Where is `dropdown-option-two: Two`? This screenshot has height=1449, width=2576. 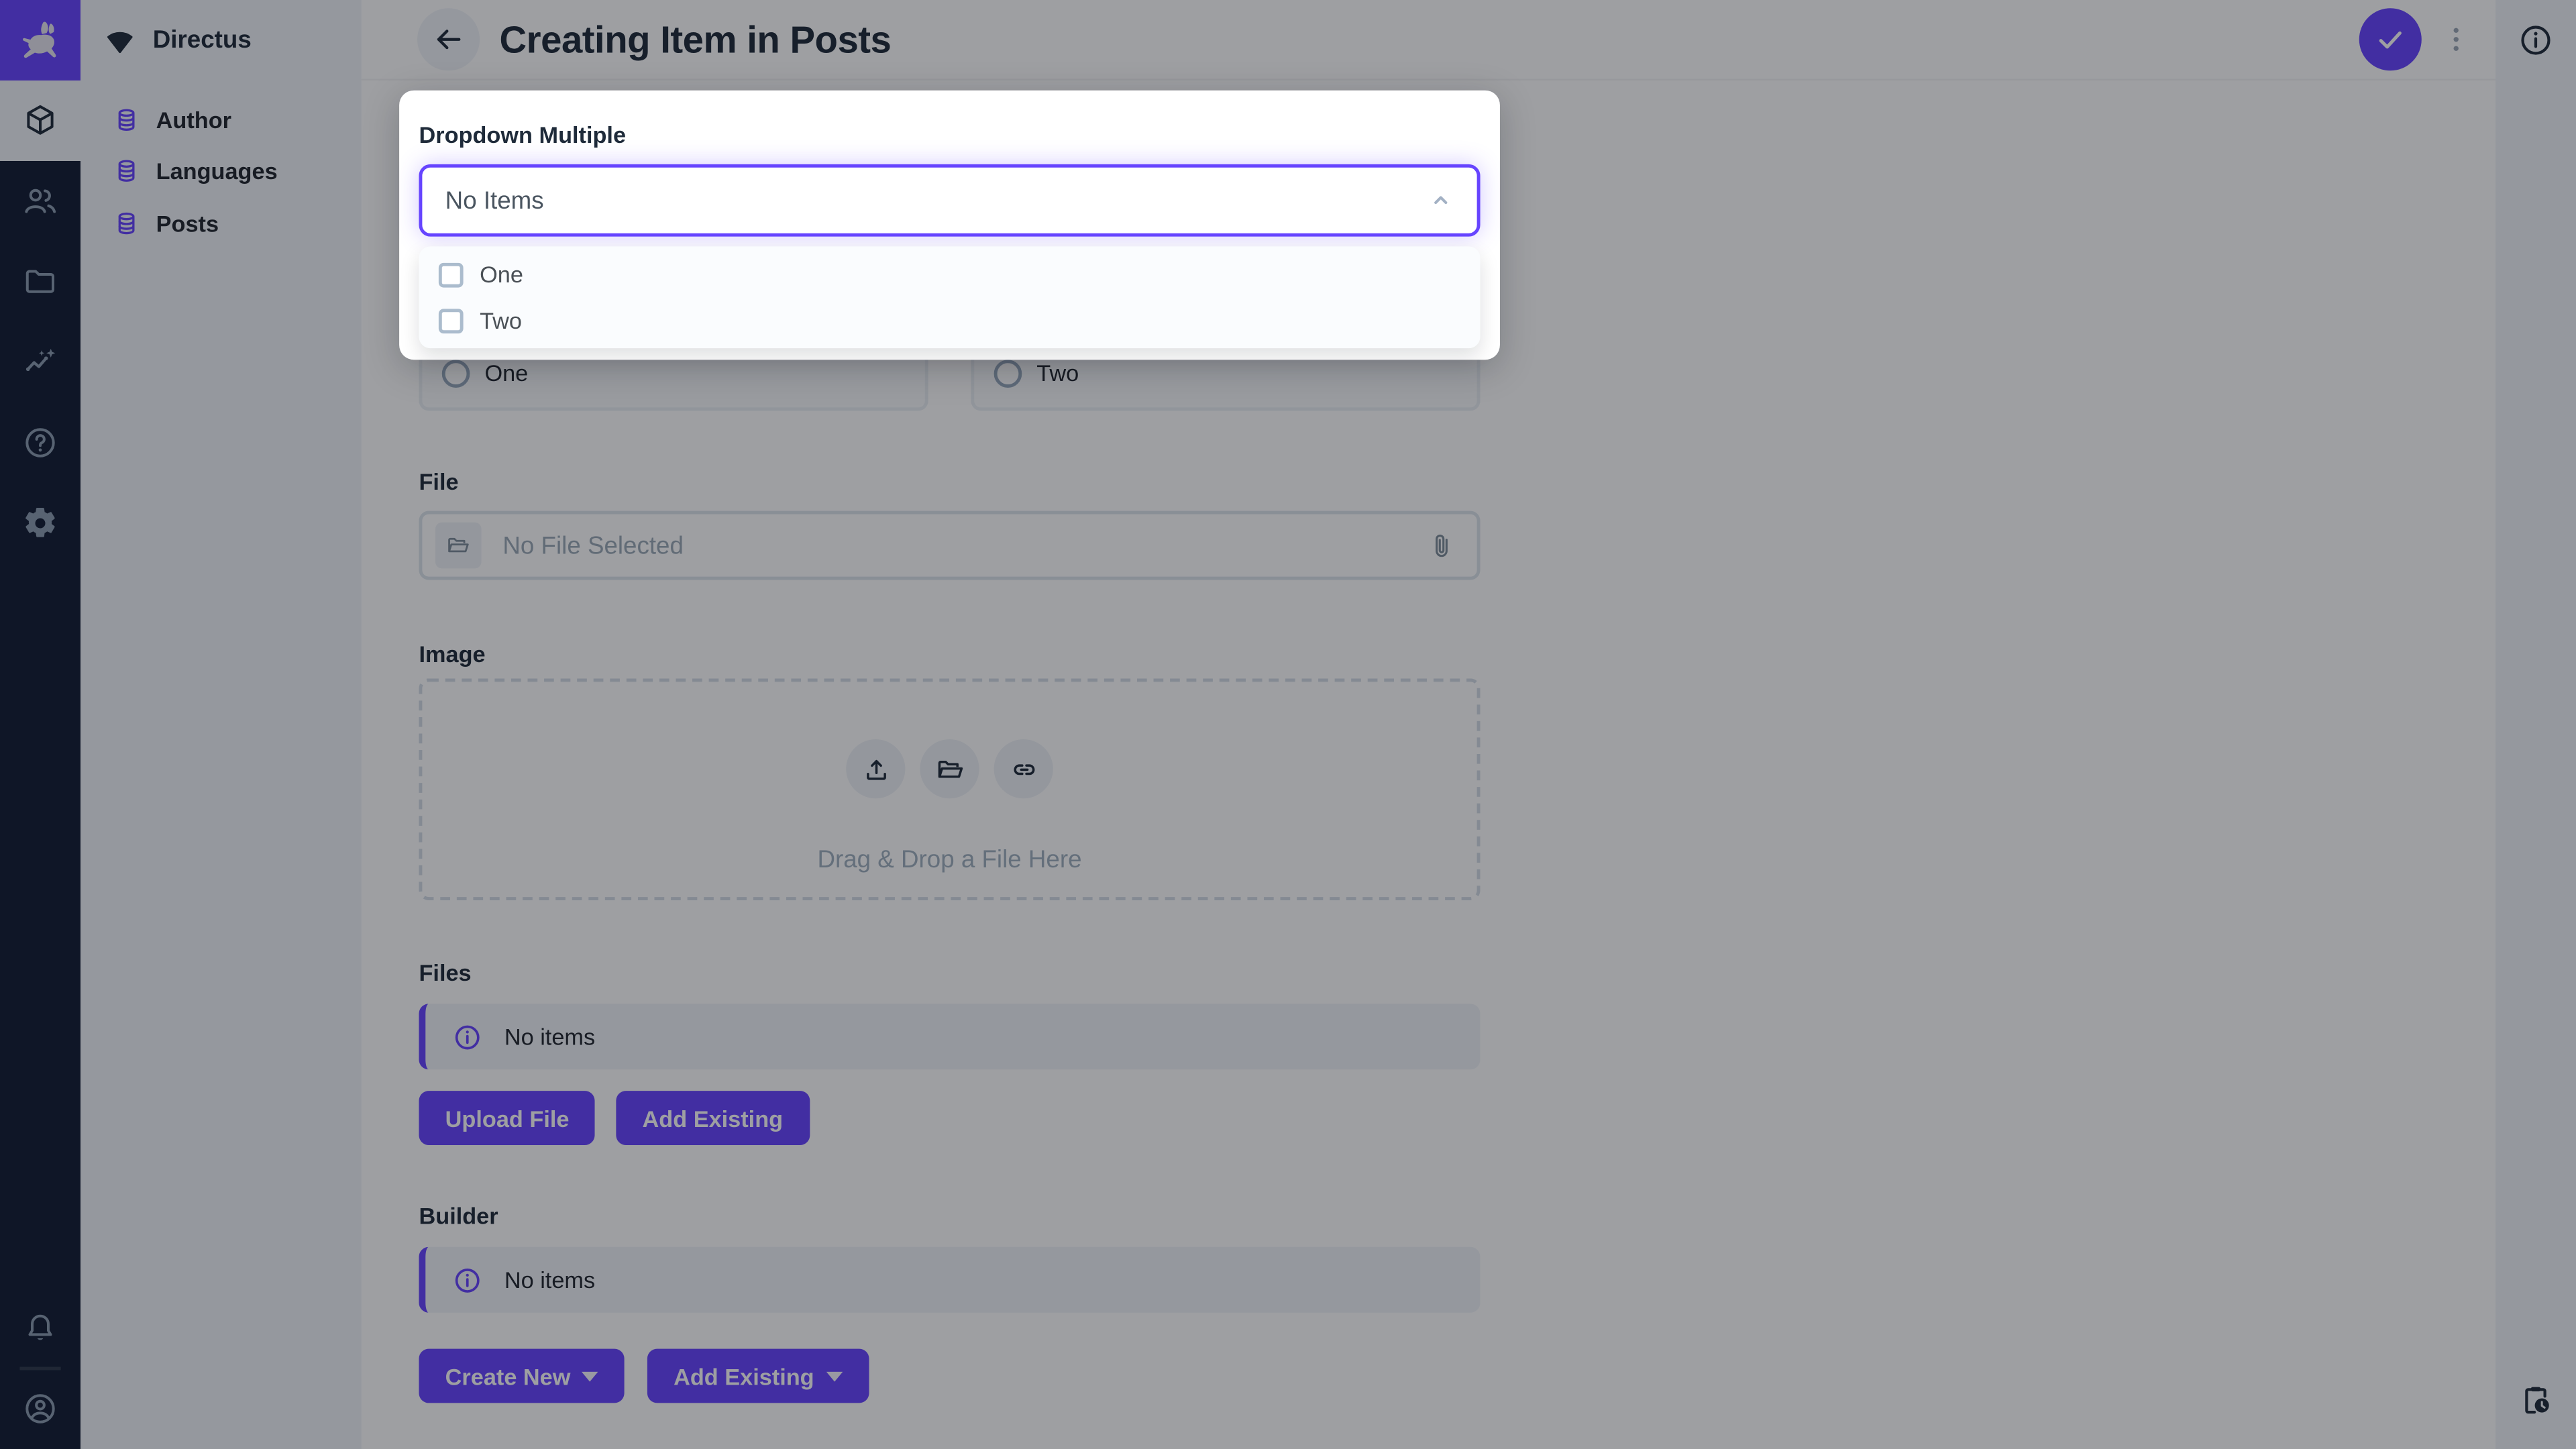
dropdown-option-two: Two is located at coordinates (949, 320).